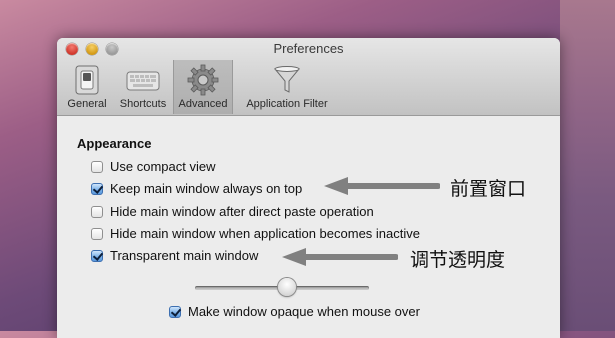  I want to click on toolbar-label-application-filter: Application Filter, so click(287, 104).